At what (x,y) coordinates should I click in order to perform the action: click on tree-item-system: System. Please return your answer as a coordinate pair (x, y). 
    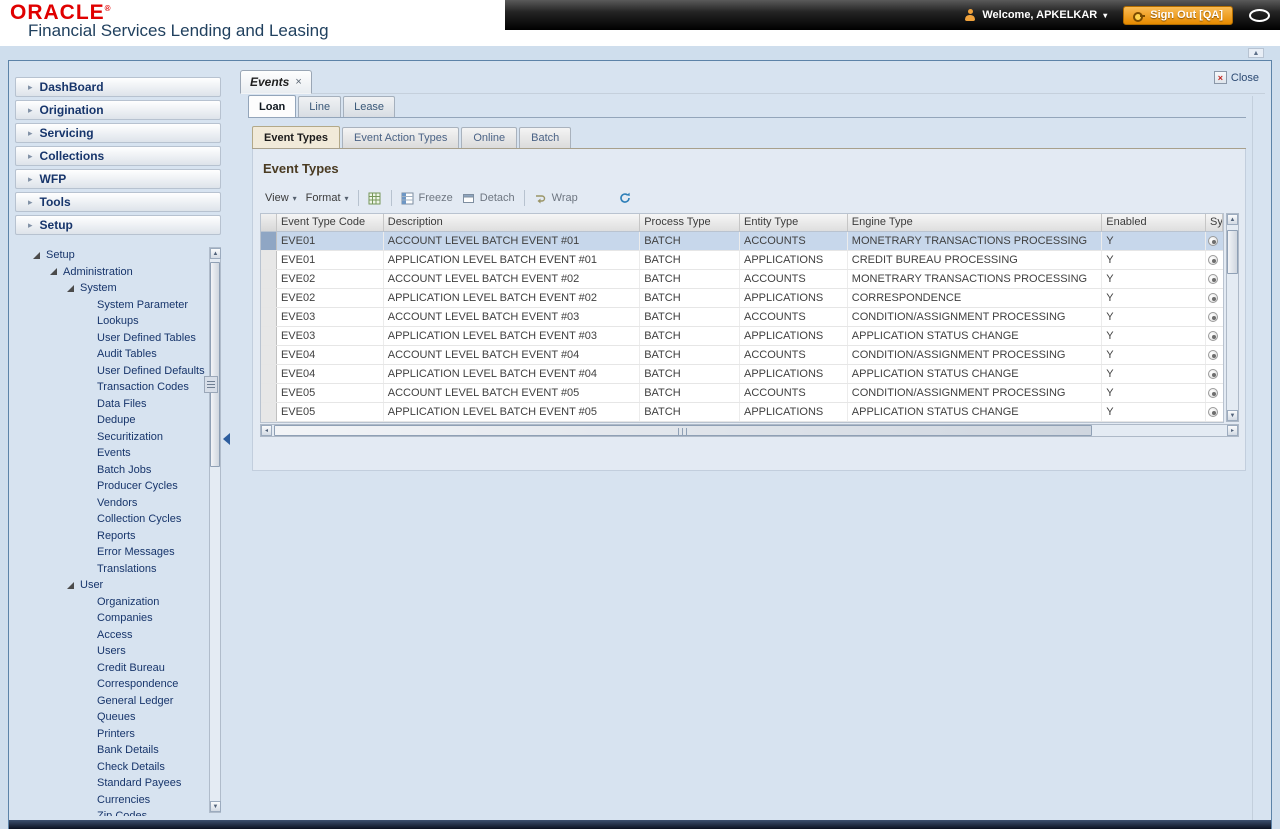
    Looking at the image, I should click on (111, 288).